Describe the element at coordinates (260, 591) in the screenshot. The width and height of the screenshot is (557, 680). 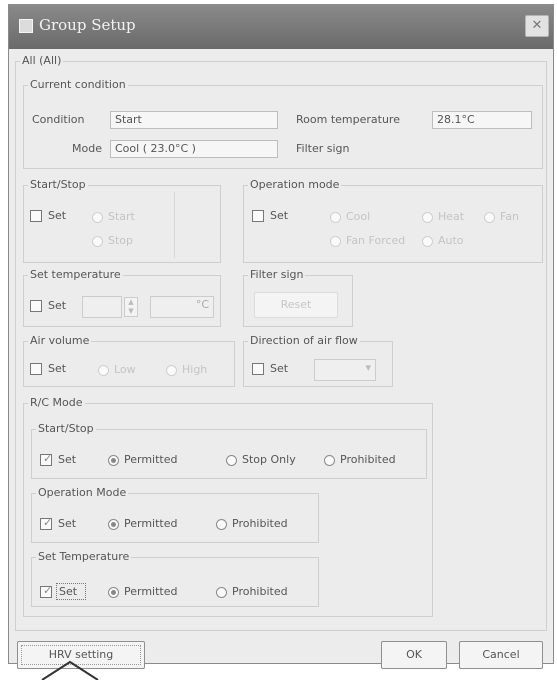
I see `rc-set-temperature-prohibited-label: Prohibited` at that location.